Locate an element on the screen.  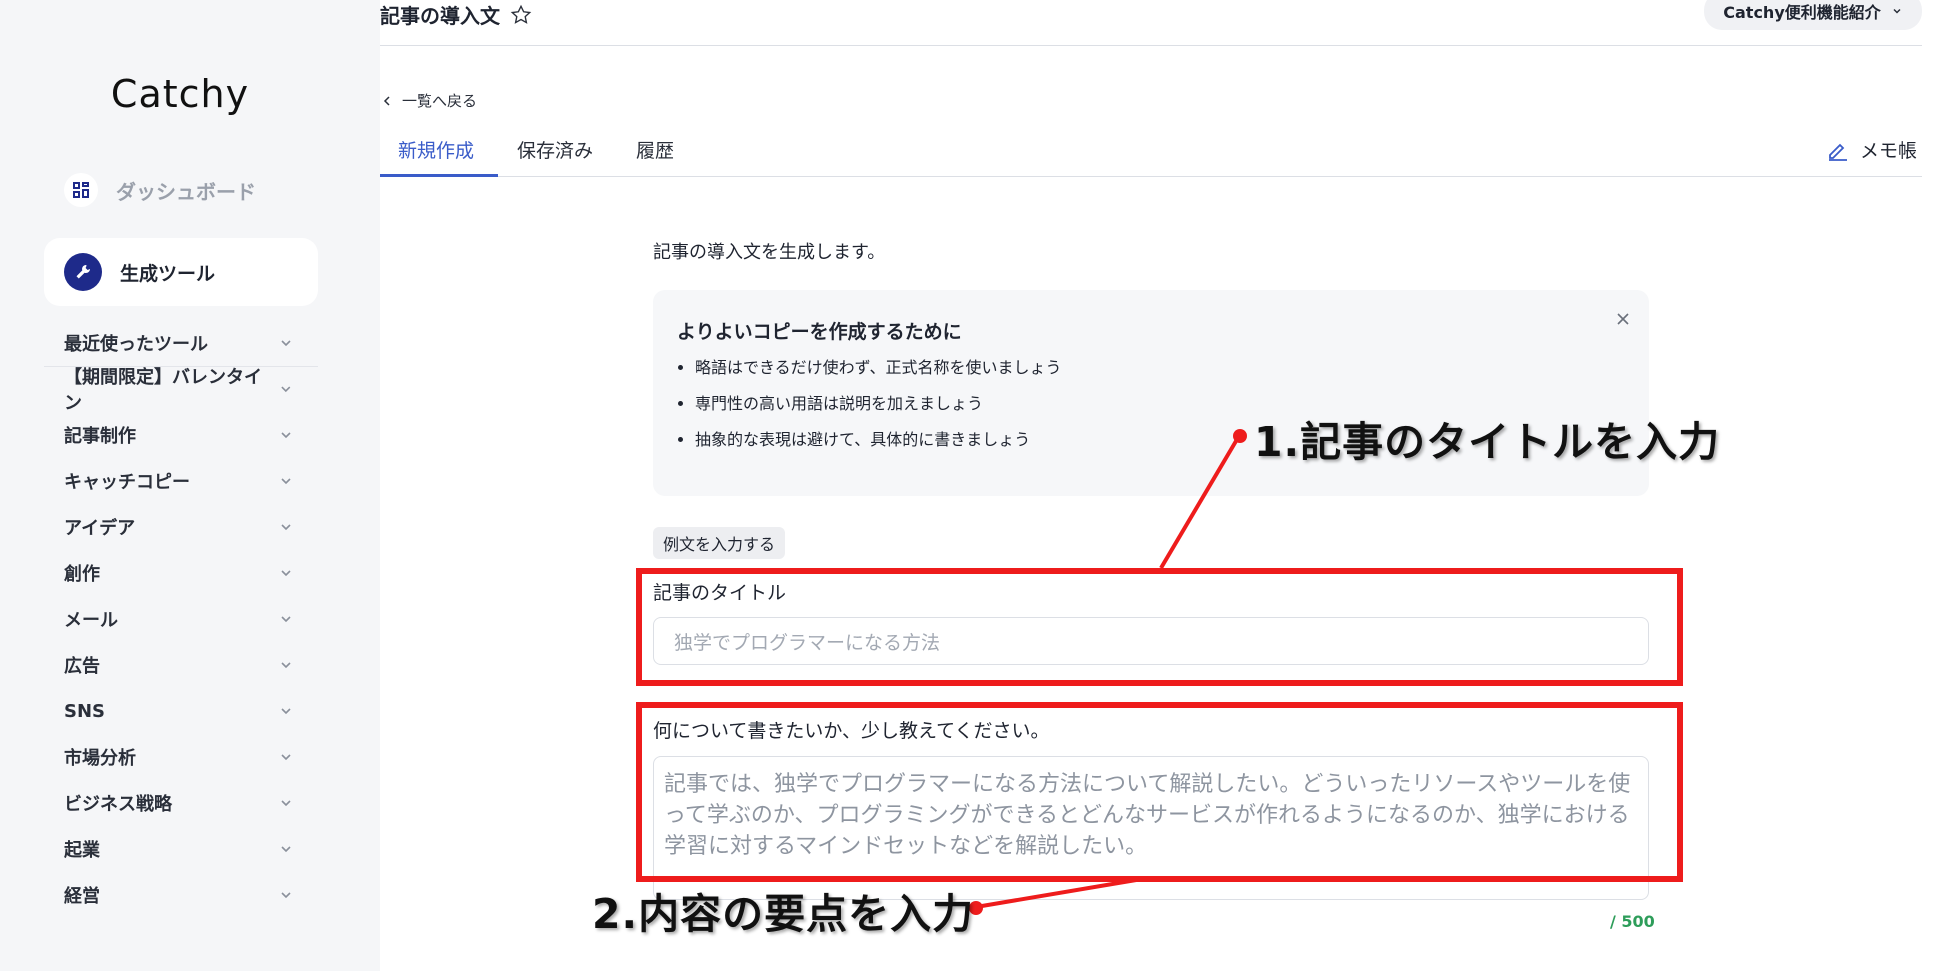
highlight-box-title is located at coordinates (1159, 627).